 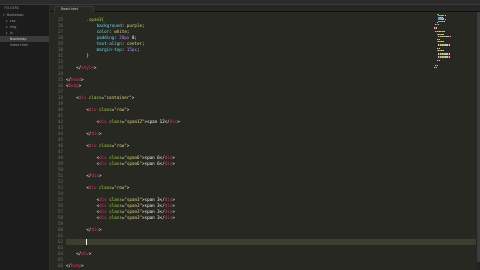 I want to click on vertical-scrollbar, so click(x=478, y=141).